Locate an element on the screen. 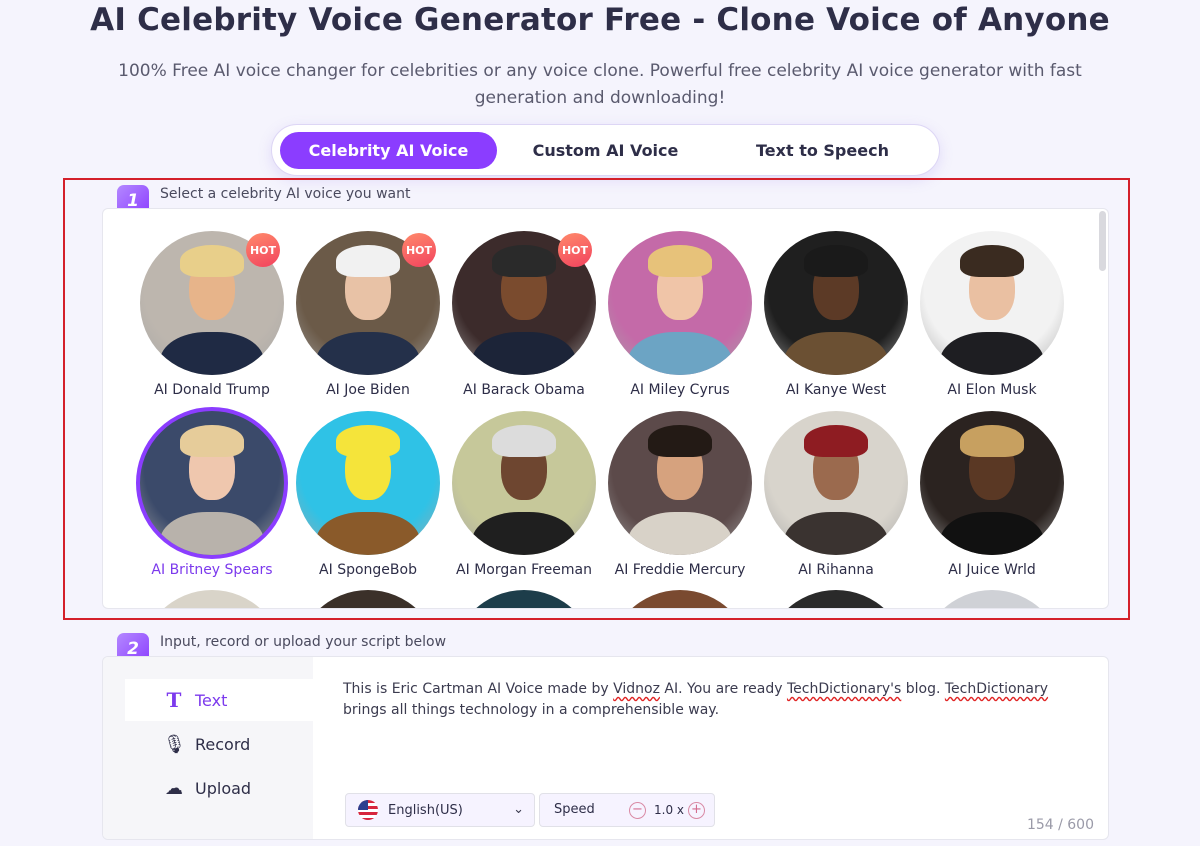  celebrity-voice-card: AI Elon Musk is located at coordinates (992, 319).